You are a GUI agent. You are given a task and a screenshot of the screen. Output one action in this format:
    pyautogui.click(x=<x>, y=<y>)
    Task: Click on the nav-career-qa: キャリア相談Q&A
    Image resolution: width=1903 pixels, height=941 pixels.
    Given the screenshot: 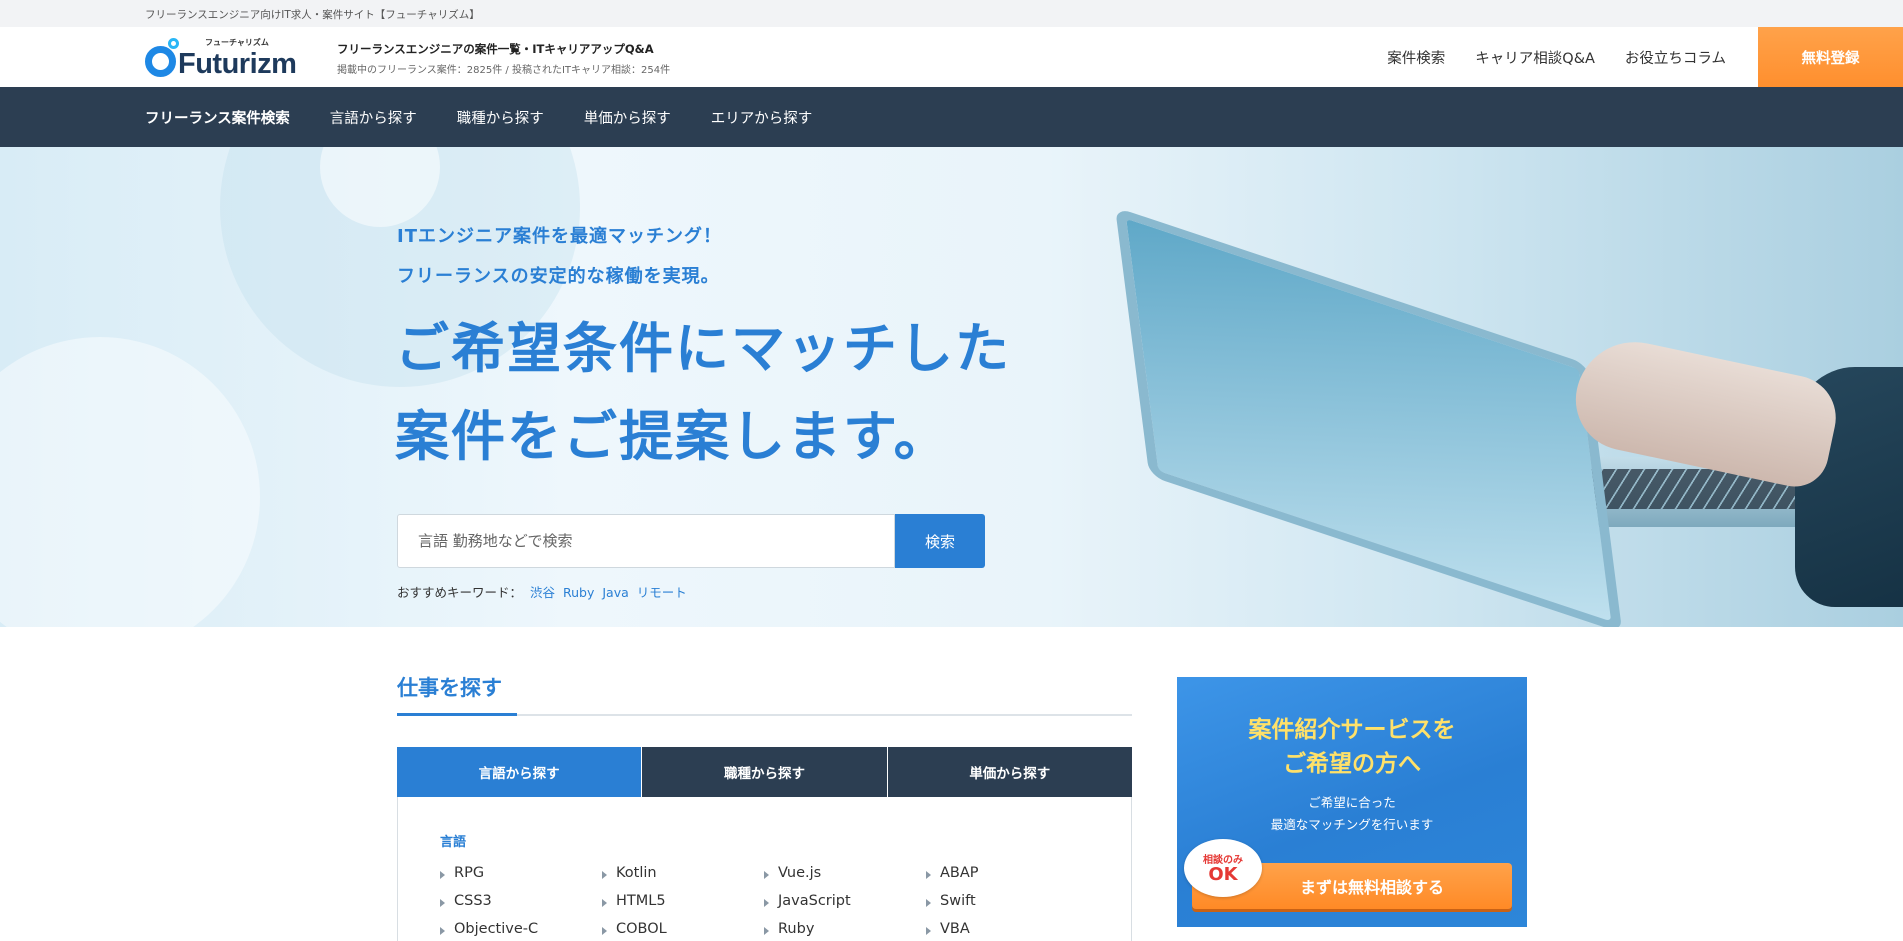 What is the action you would take?
    pyautogui.click(x=1535, y=57)
    